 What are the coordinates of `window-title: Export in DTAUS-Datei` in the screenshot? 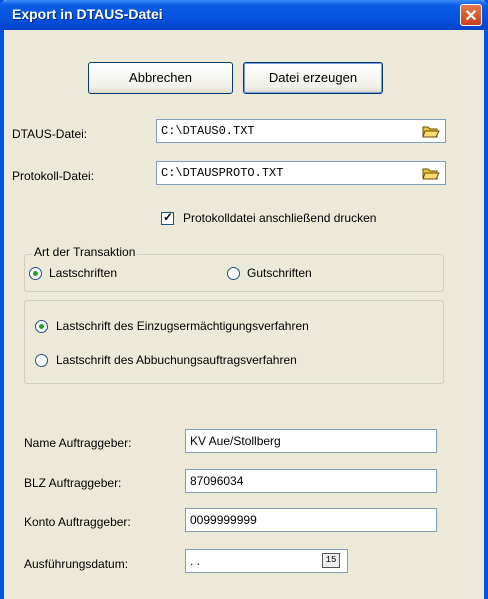 It's located at (87, 14).